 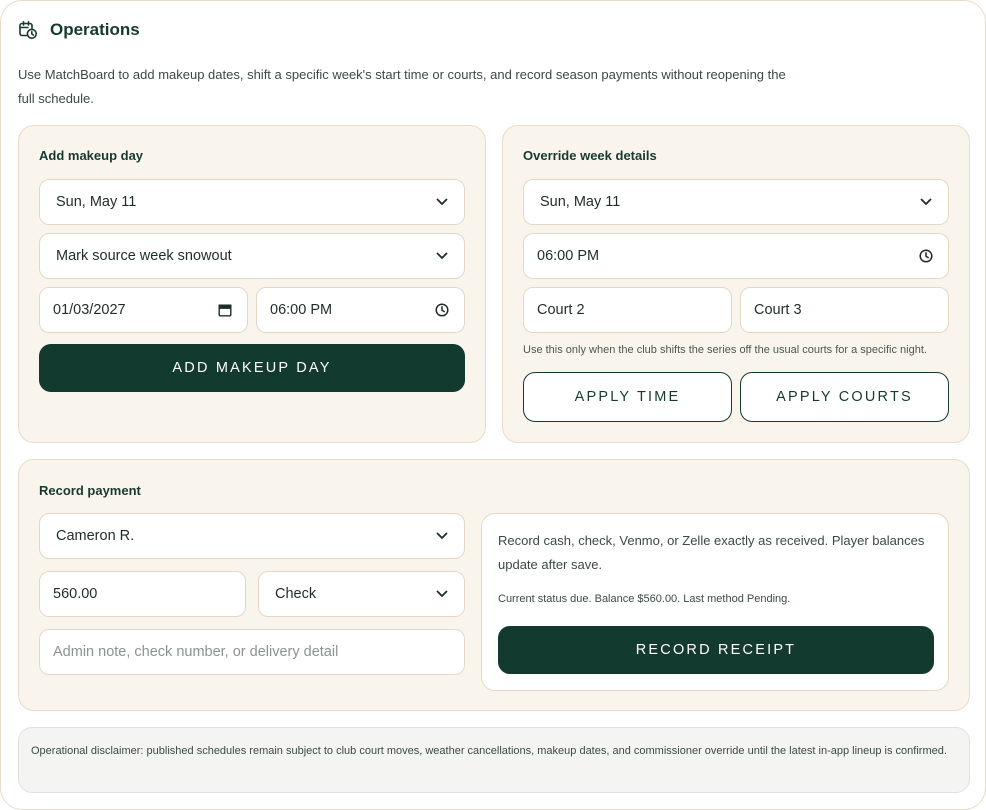 I want to click on calendar-clock-icon, so click(x=28, y=30).